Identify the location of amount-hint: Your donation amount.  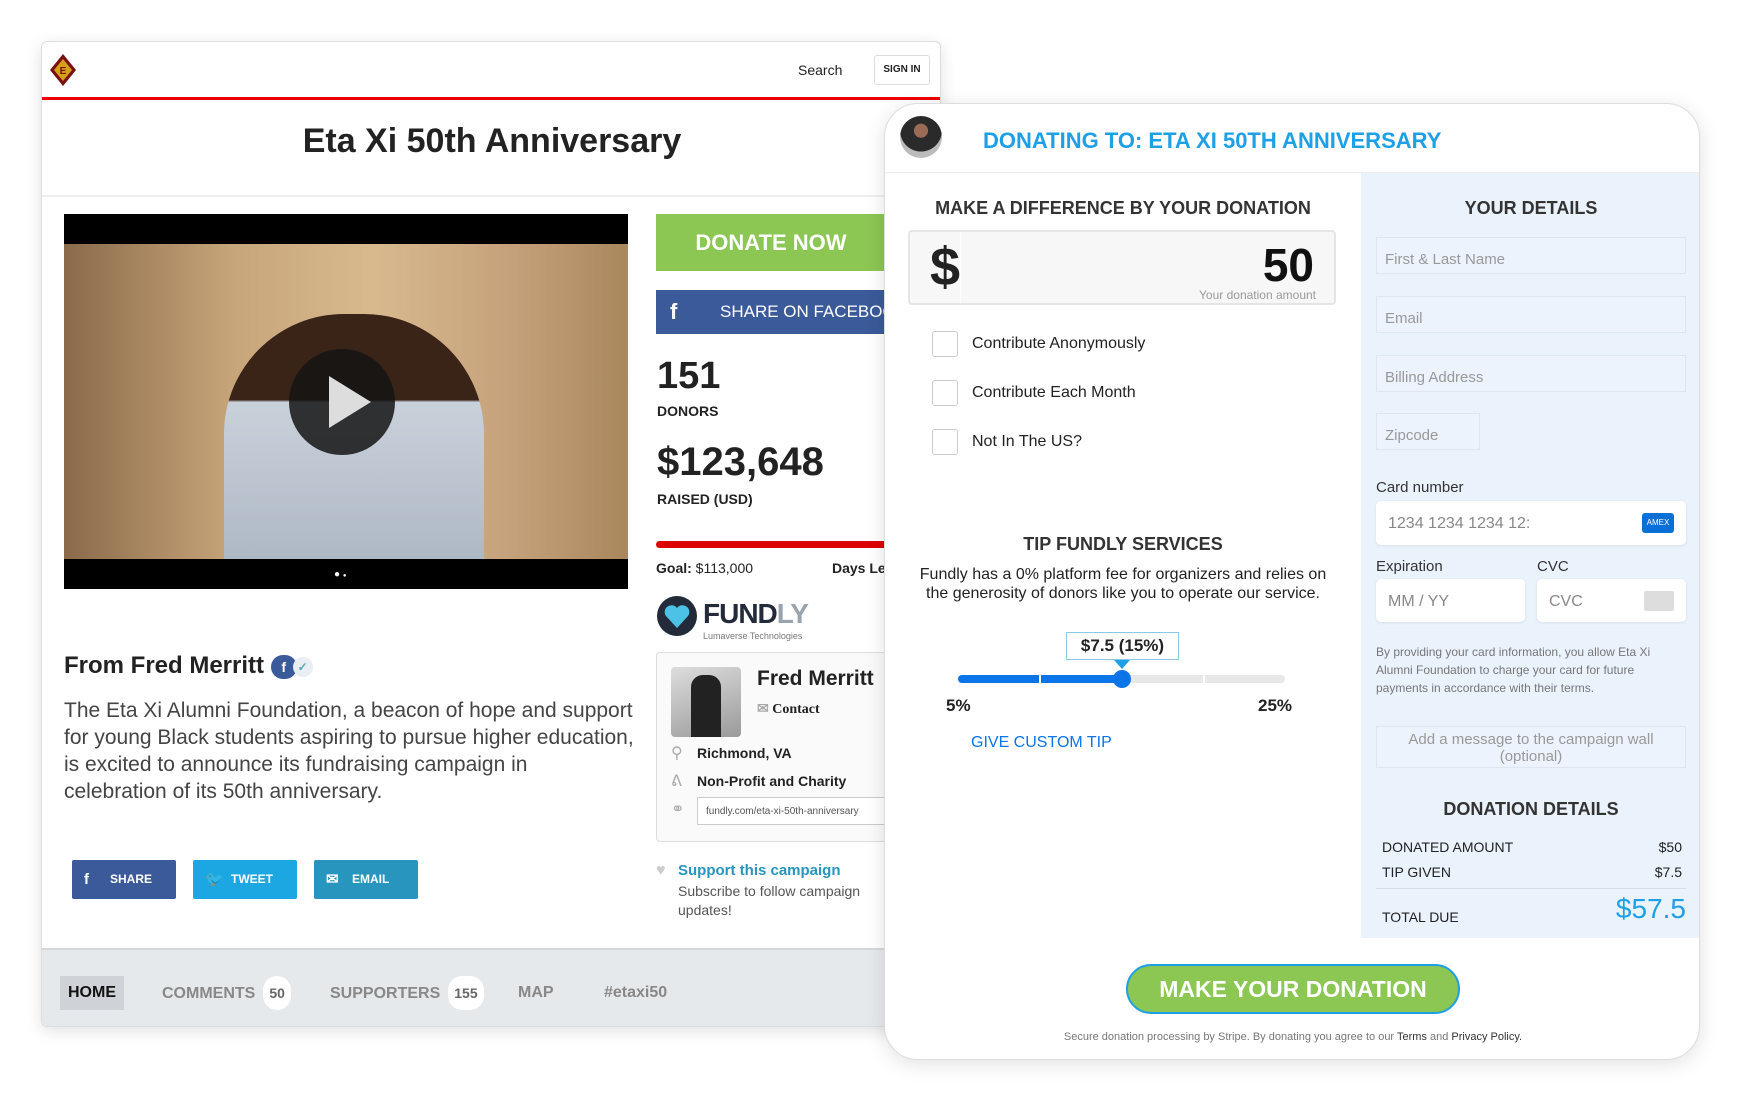
(1257, 295).